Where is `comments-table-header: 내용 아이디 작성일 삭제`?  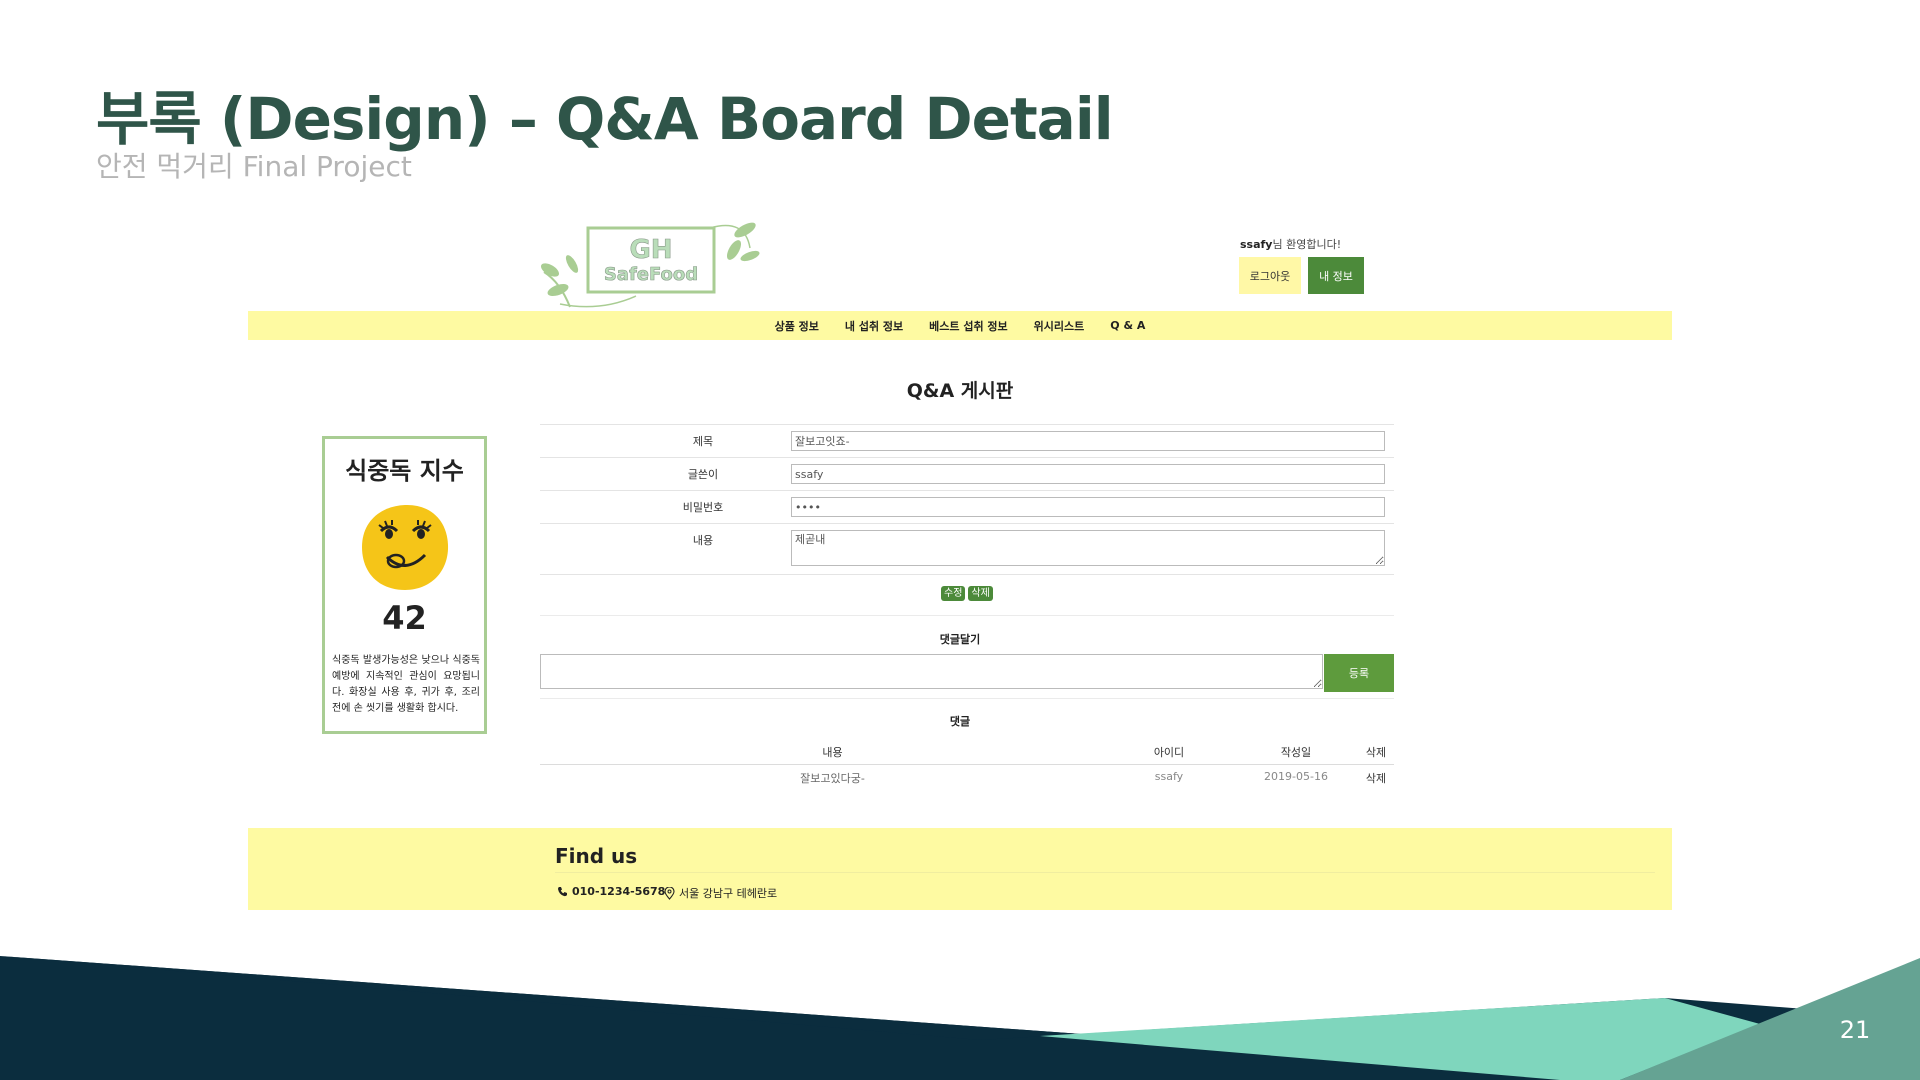
comments-table-header: 내용 아이디 작성일 삭제 is located at coordinates (967, 752).